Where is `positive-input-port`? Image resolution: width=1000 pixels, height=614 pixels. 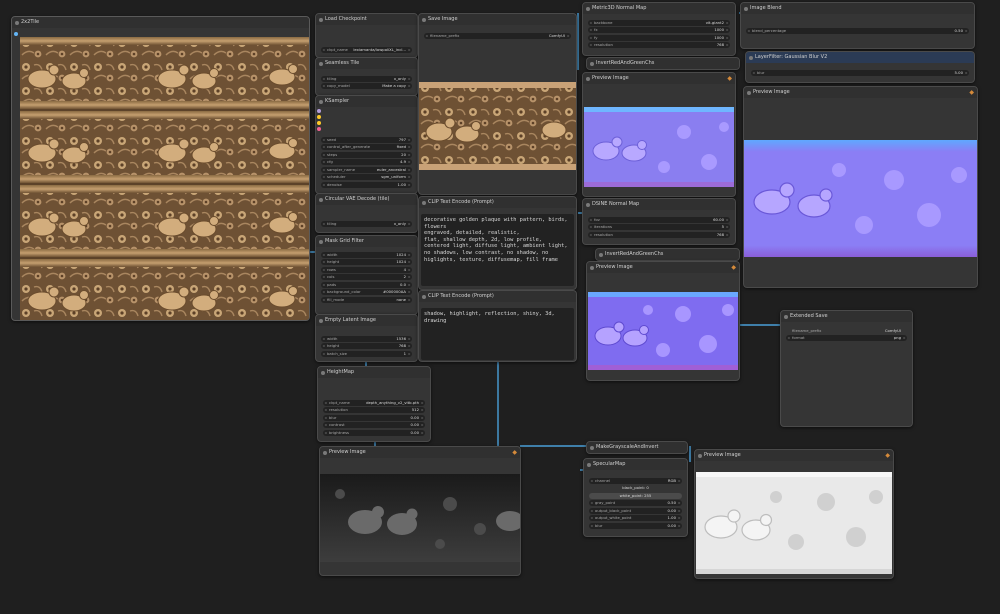 positive-input-port is located at coordinates (319, 117).